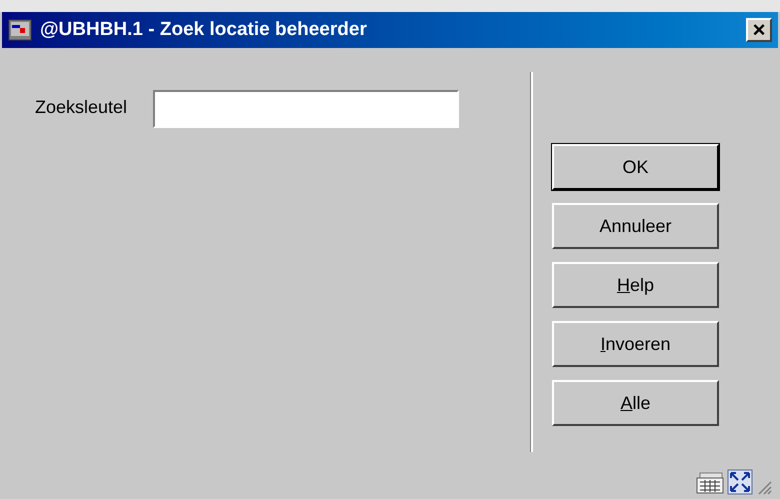 The height and width of the screenshot is (499, 780). I want to click on dialog-button: Help, so click(635, 285).